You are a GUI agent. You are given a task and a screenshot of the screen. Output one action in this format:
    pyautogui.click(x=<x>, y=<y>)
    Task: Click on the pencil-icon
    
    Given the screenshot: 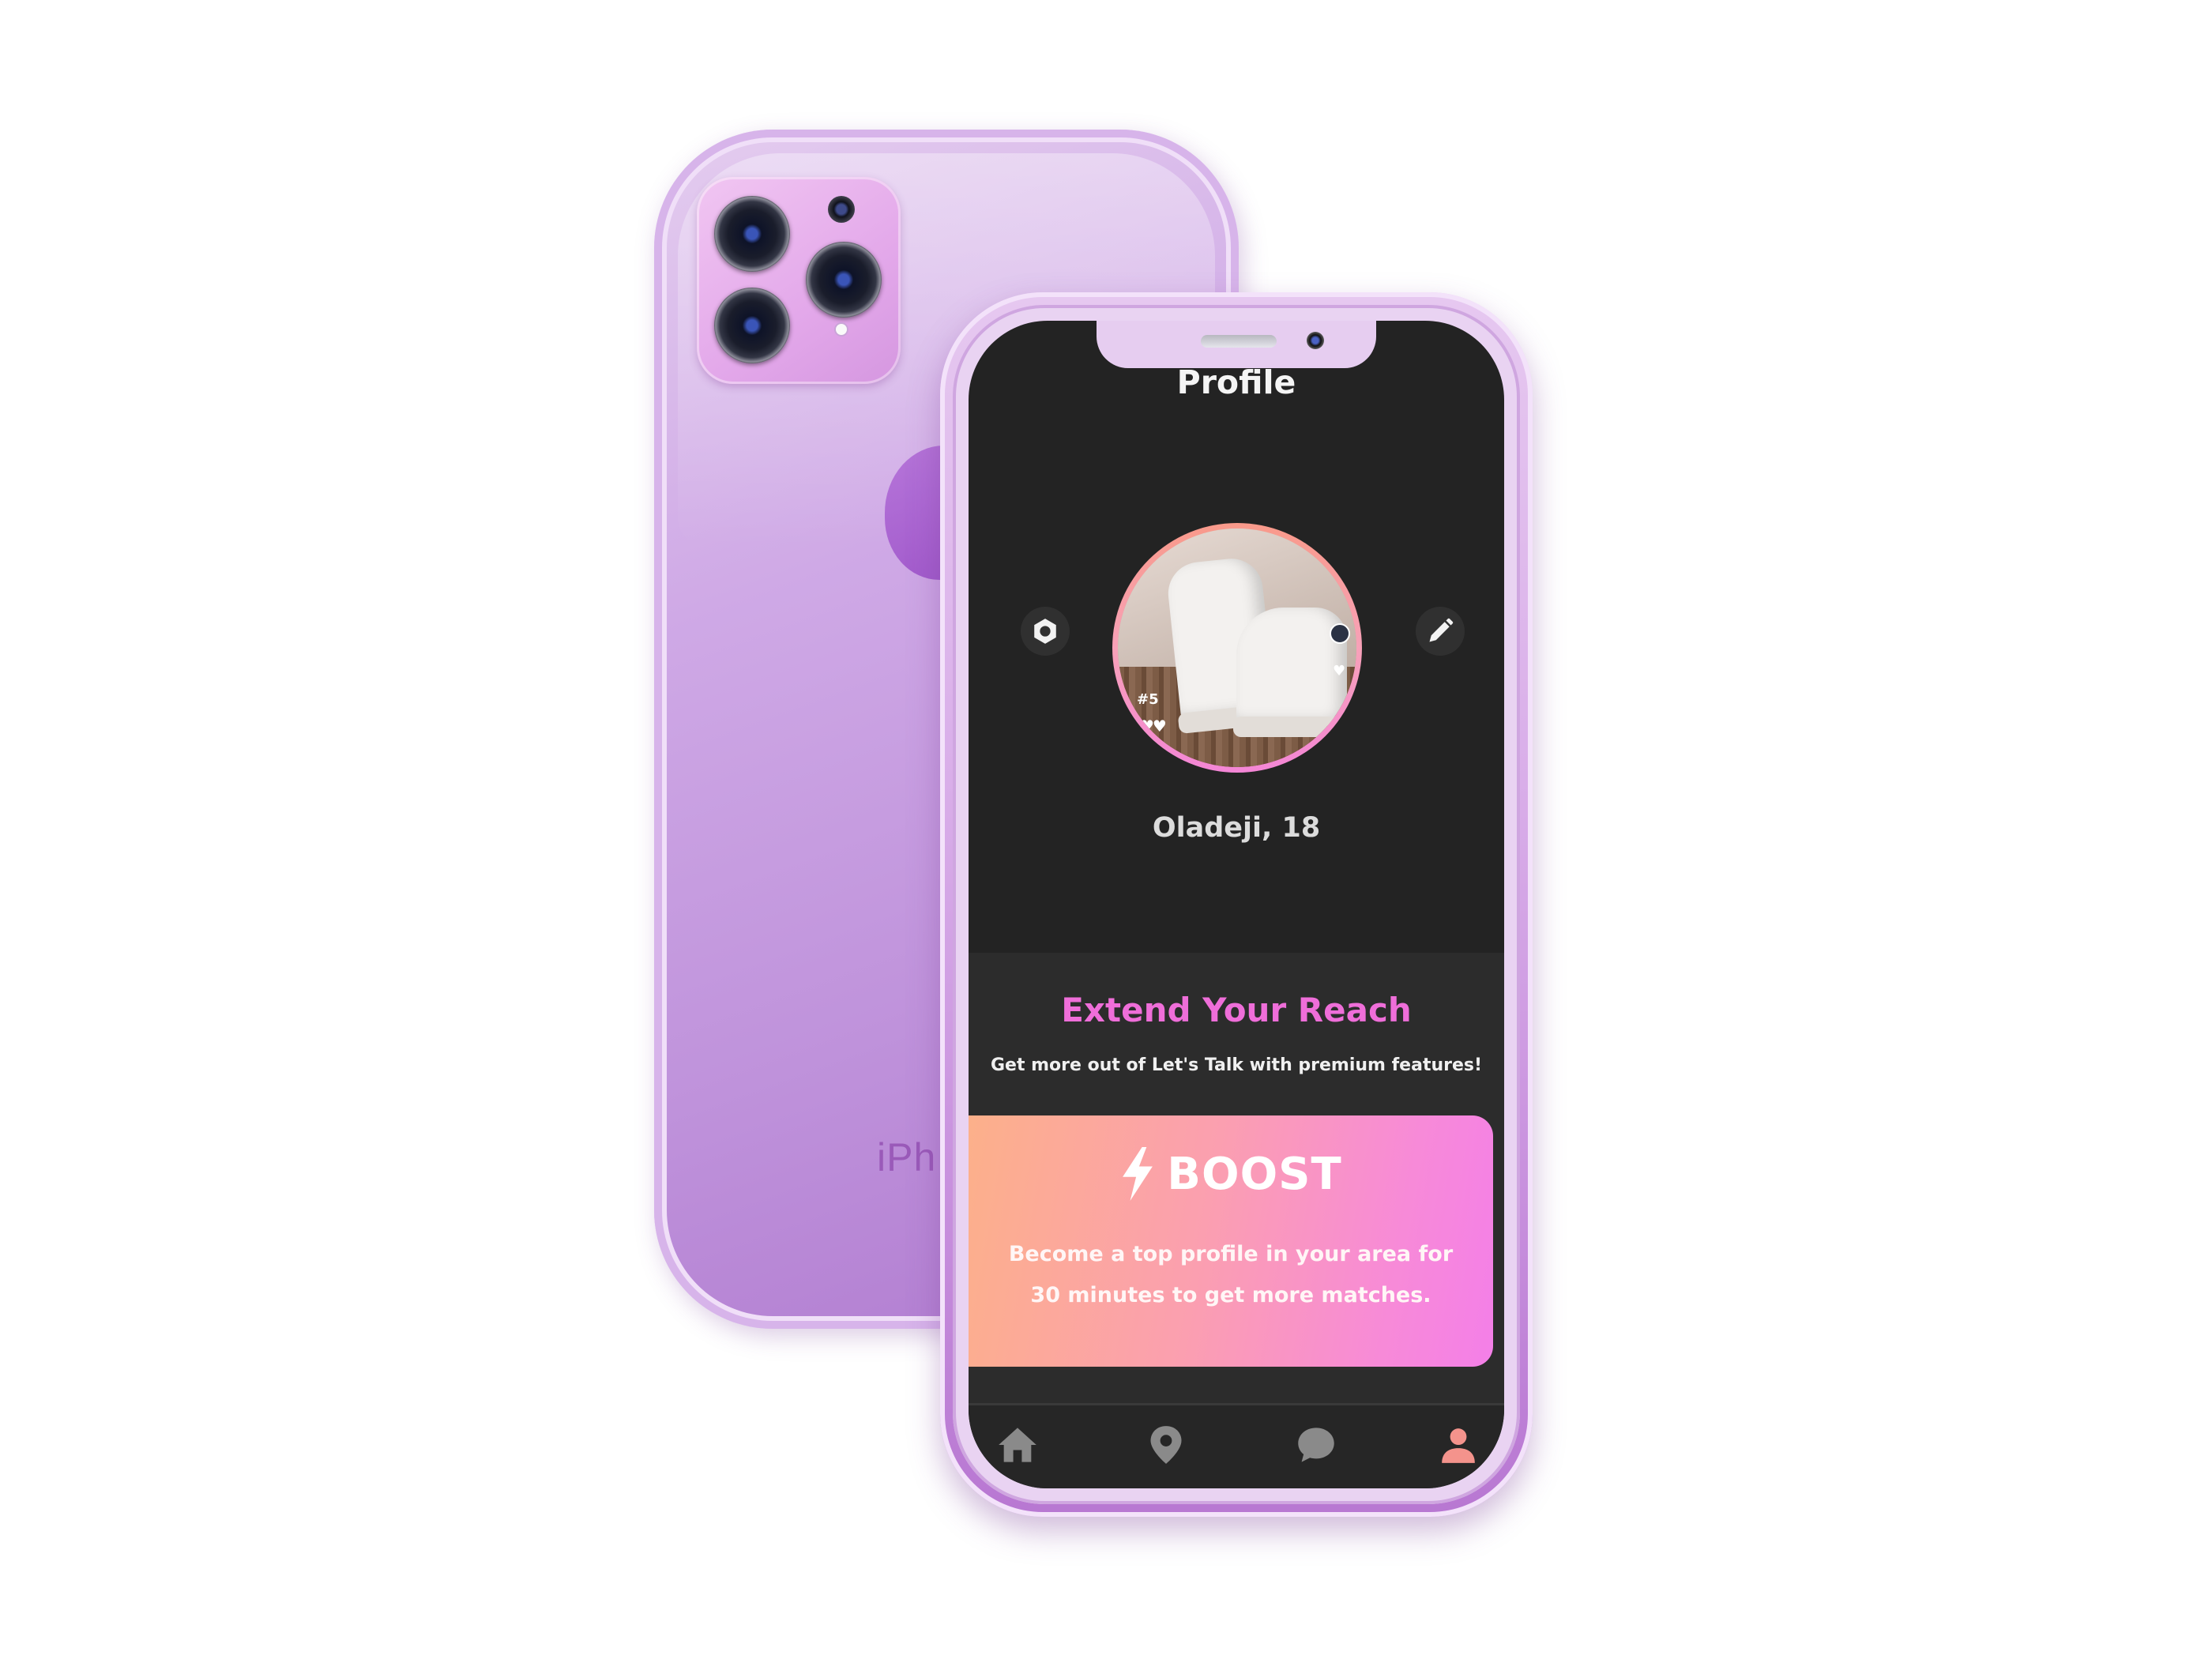 What is the action you would take?
    pyautogui.click(x=1442, y=630)
    